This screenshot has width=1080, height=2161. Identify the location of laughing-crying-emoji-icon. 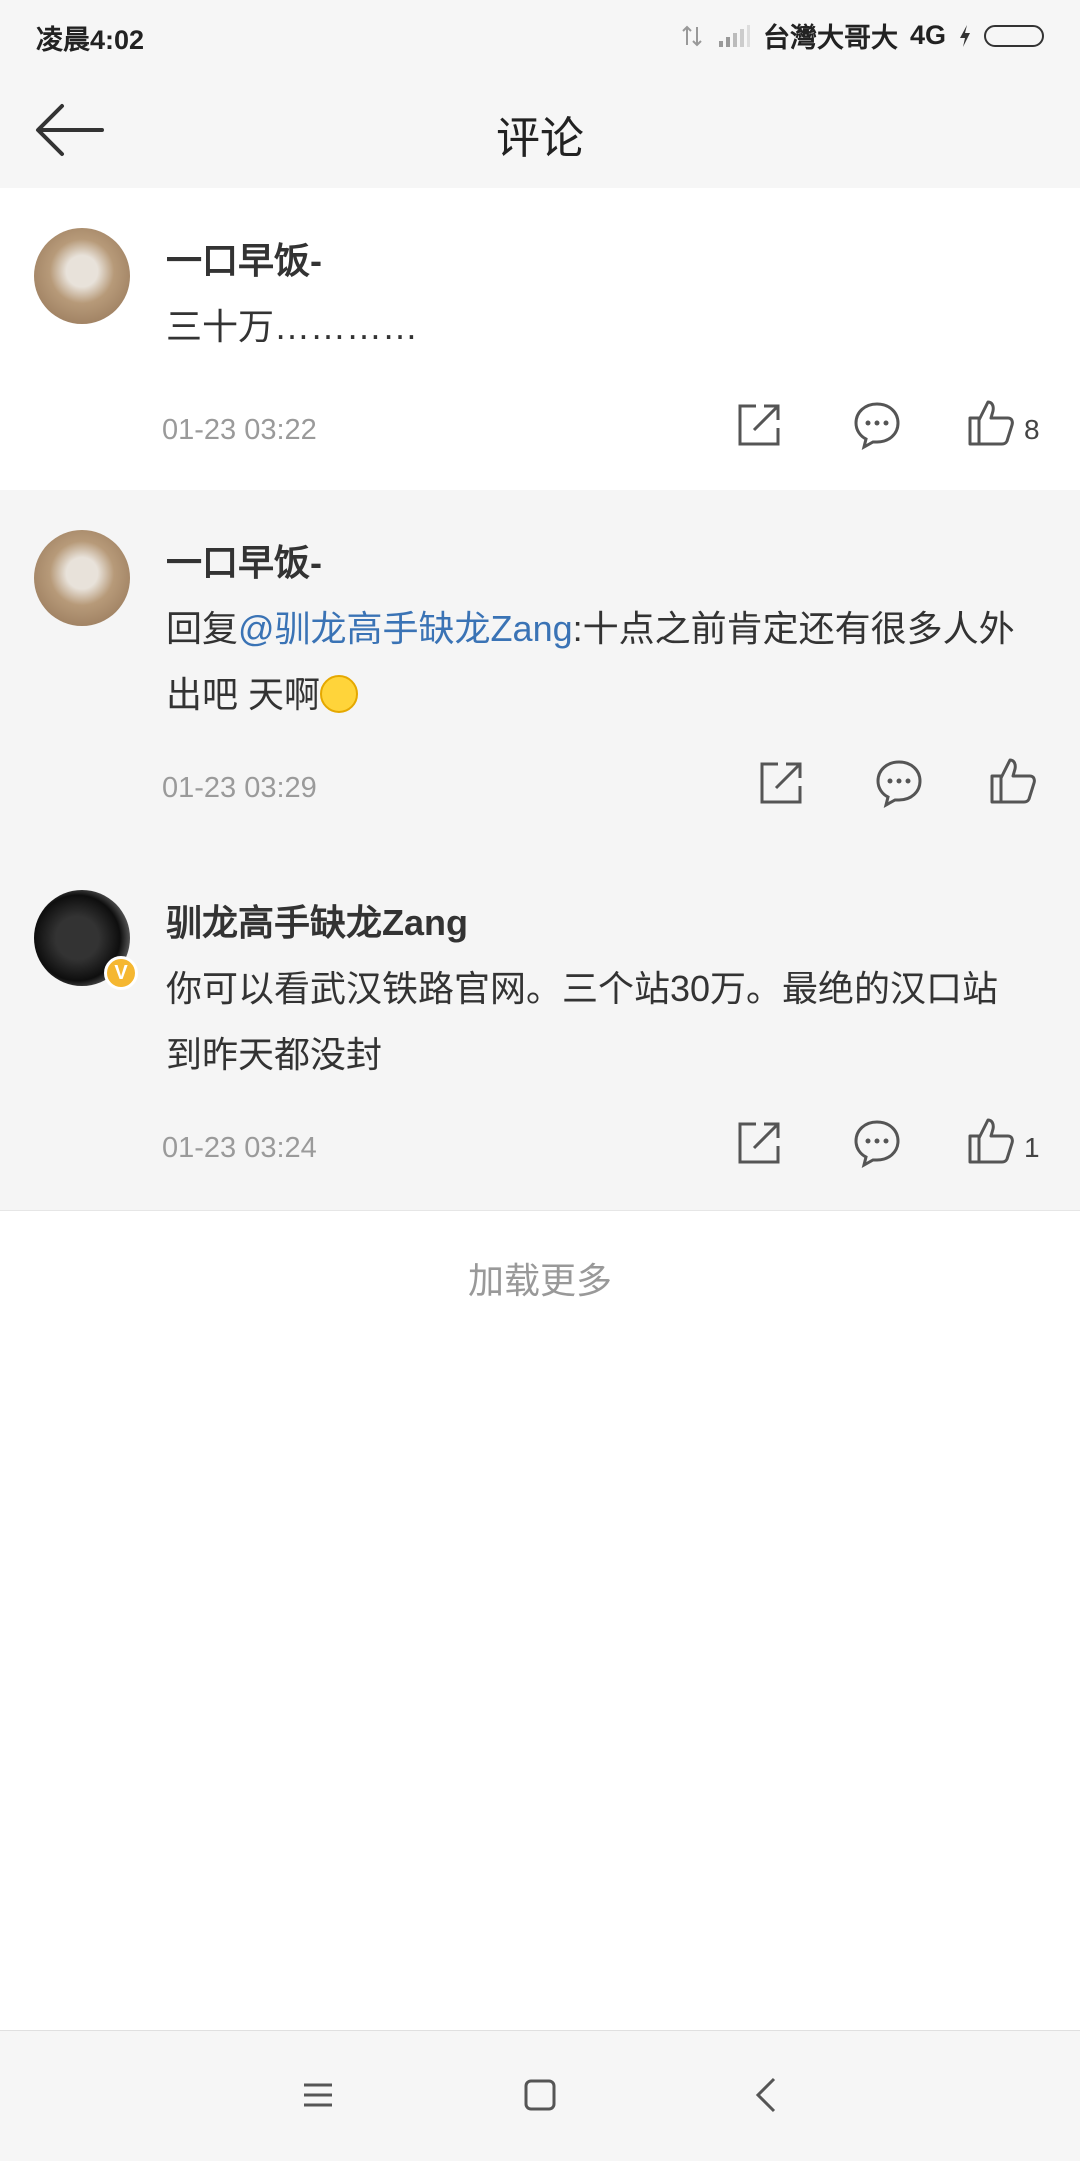
(339, 694).